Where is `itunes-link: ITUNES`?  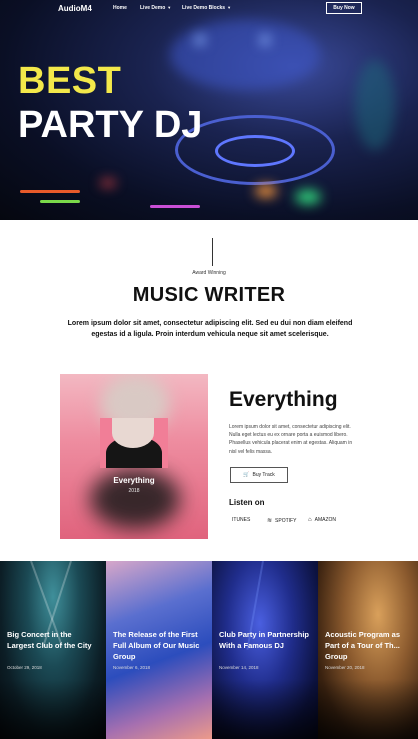
itunes-link: ITUNES is located at coordinates (239, 520).